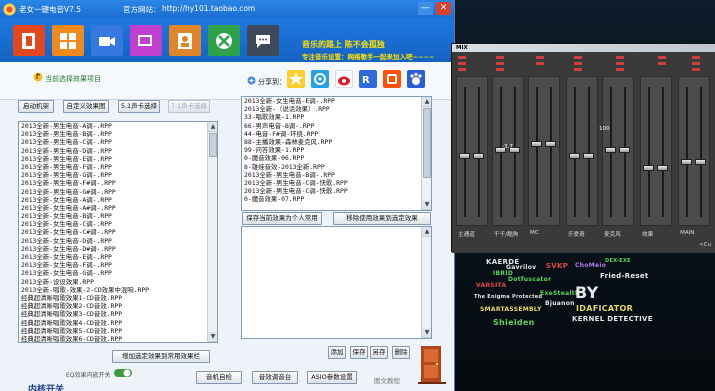 Image resolution: width=715 pixels, height=391 pixels. I want to click on effect-list-item: 2013全新-女生电音-A调-.RPP, so click(118, 200).